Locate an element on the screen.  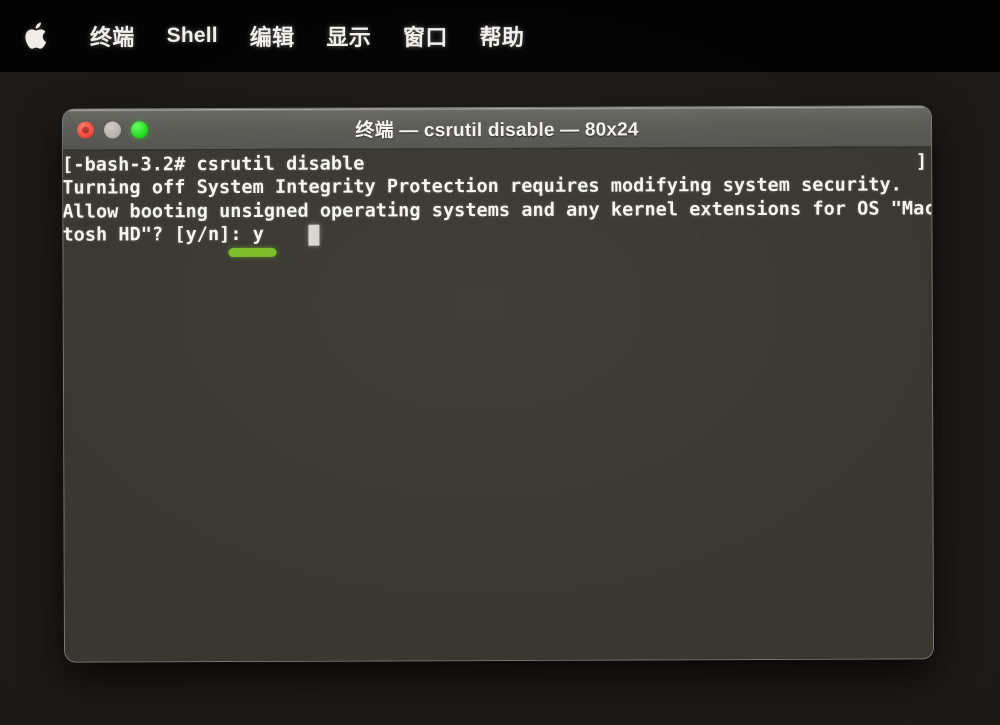
window-titlebar: 终端 — csrutil disable — 80x24 is located at coordinates (497, 128).